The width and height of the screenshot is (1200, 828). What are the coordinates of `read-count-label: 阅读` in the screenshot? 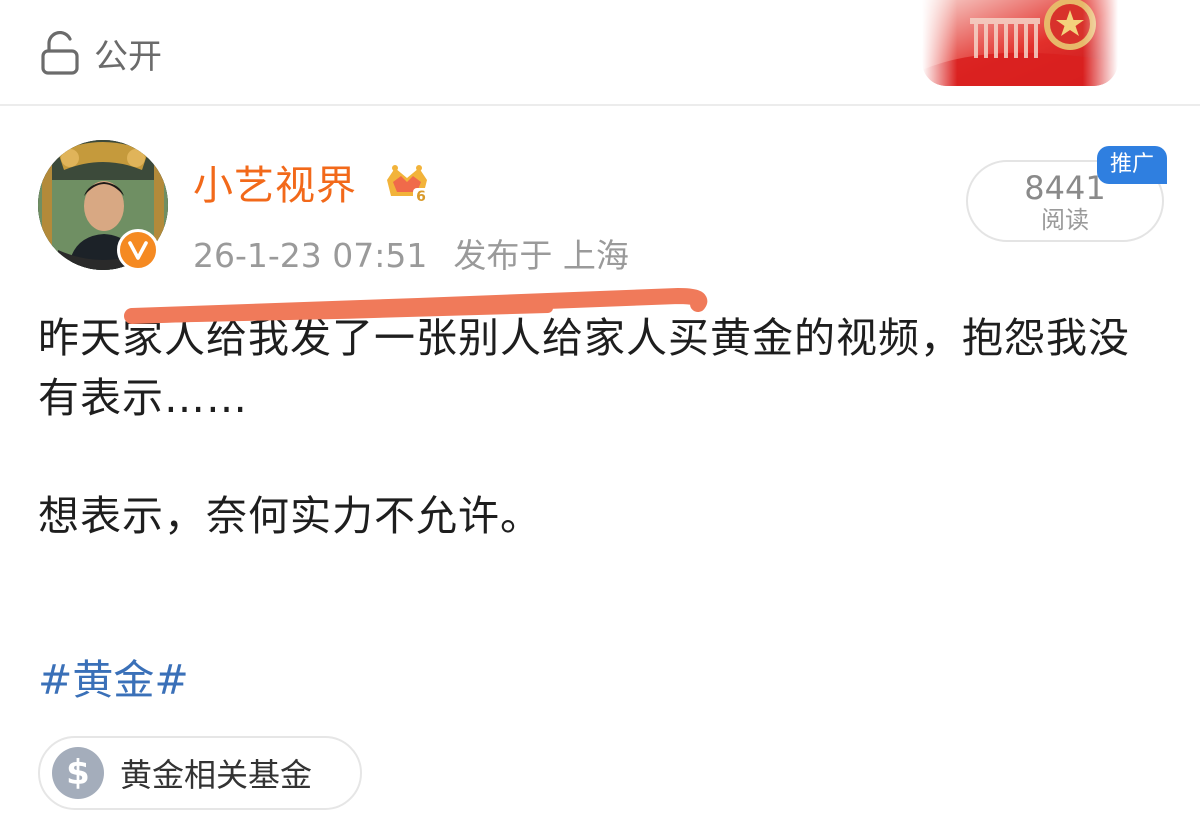 It's located at (1065, 220).